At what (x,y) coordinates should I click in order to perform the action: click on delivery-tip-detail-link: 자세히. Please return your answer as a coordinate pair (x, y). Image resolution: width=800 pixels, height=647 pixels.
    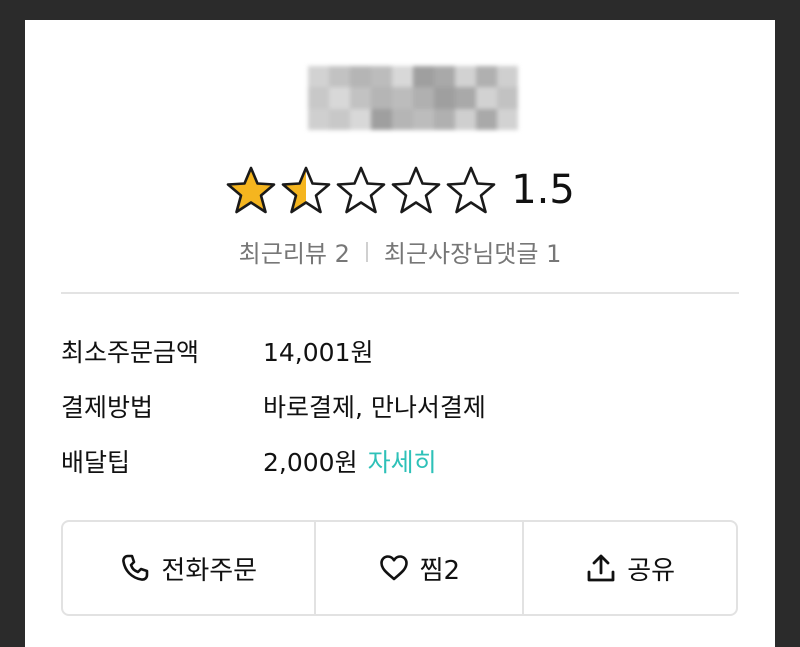
    Looking at the image, I should click on (402, 461).